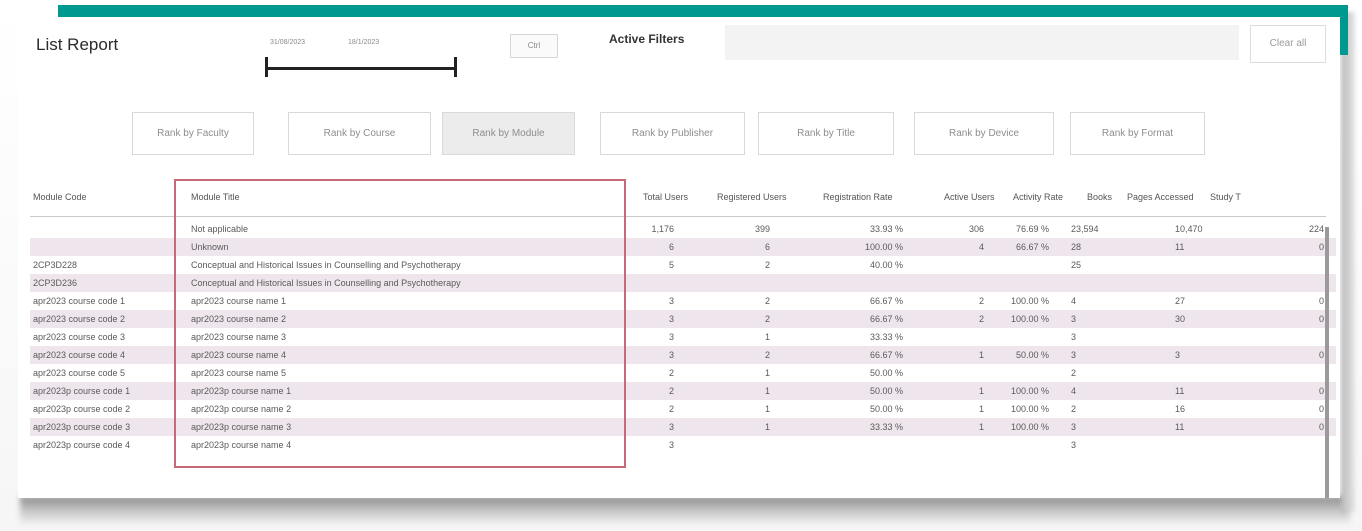 The image size is (1362, 531). Describe the element at coordinates (82, 445) in the screenshot. I see `cell-code: apr2023p course code 4` at that location.